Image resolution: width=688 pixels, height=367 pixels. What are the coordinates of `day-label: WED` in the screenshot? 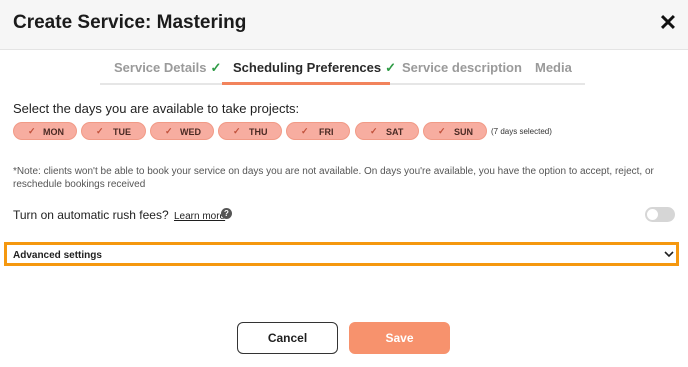 It's located at (190, 132).